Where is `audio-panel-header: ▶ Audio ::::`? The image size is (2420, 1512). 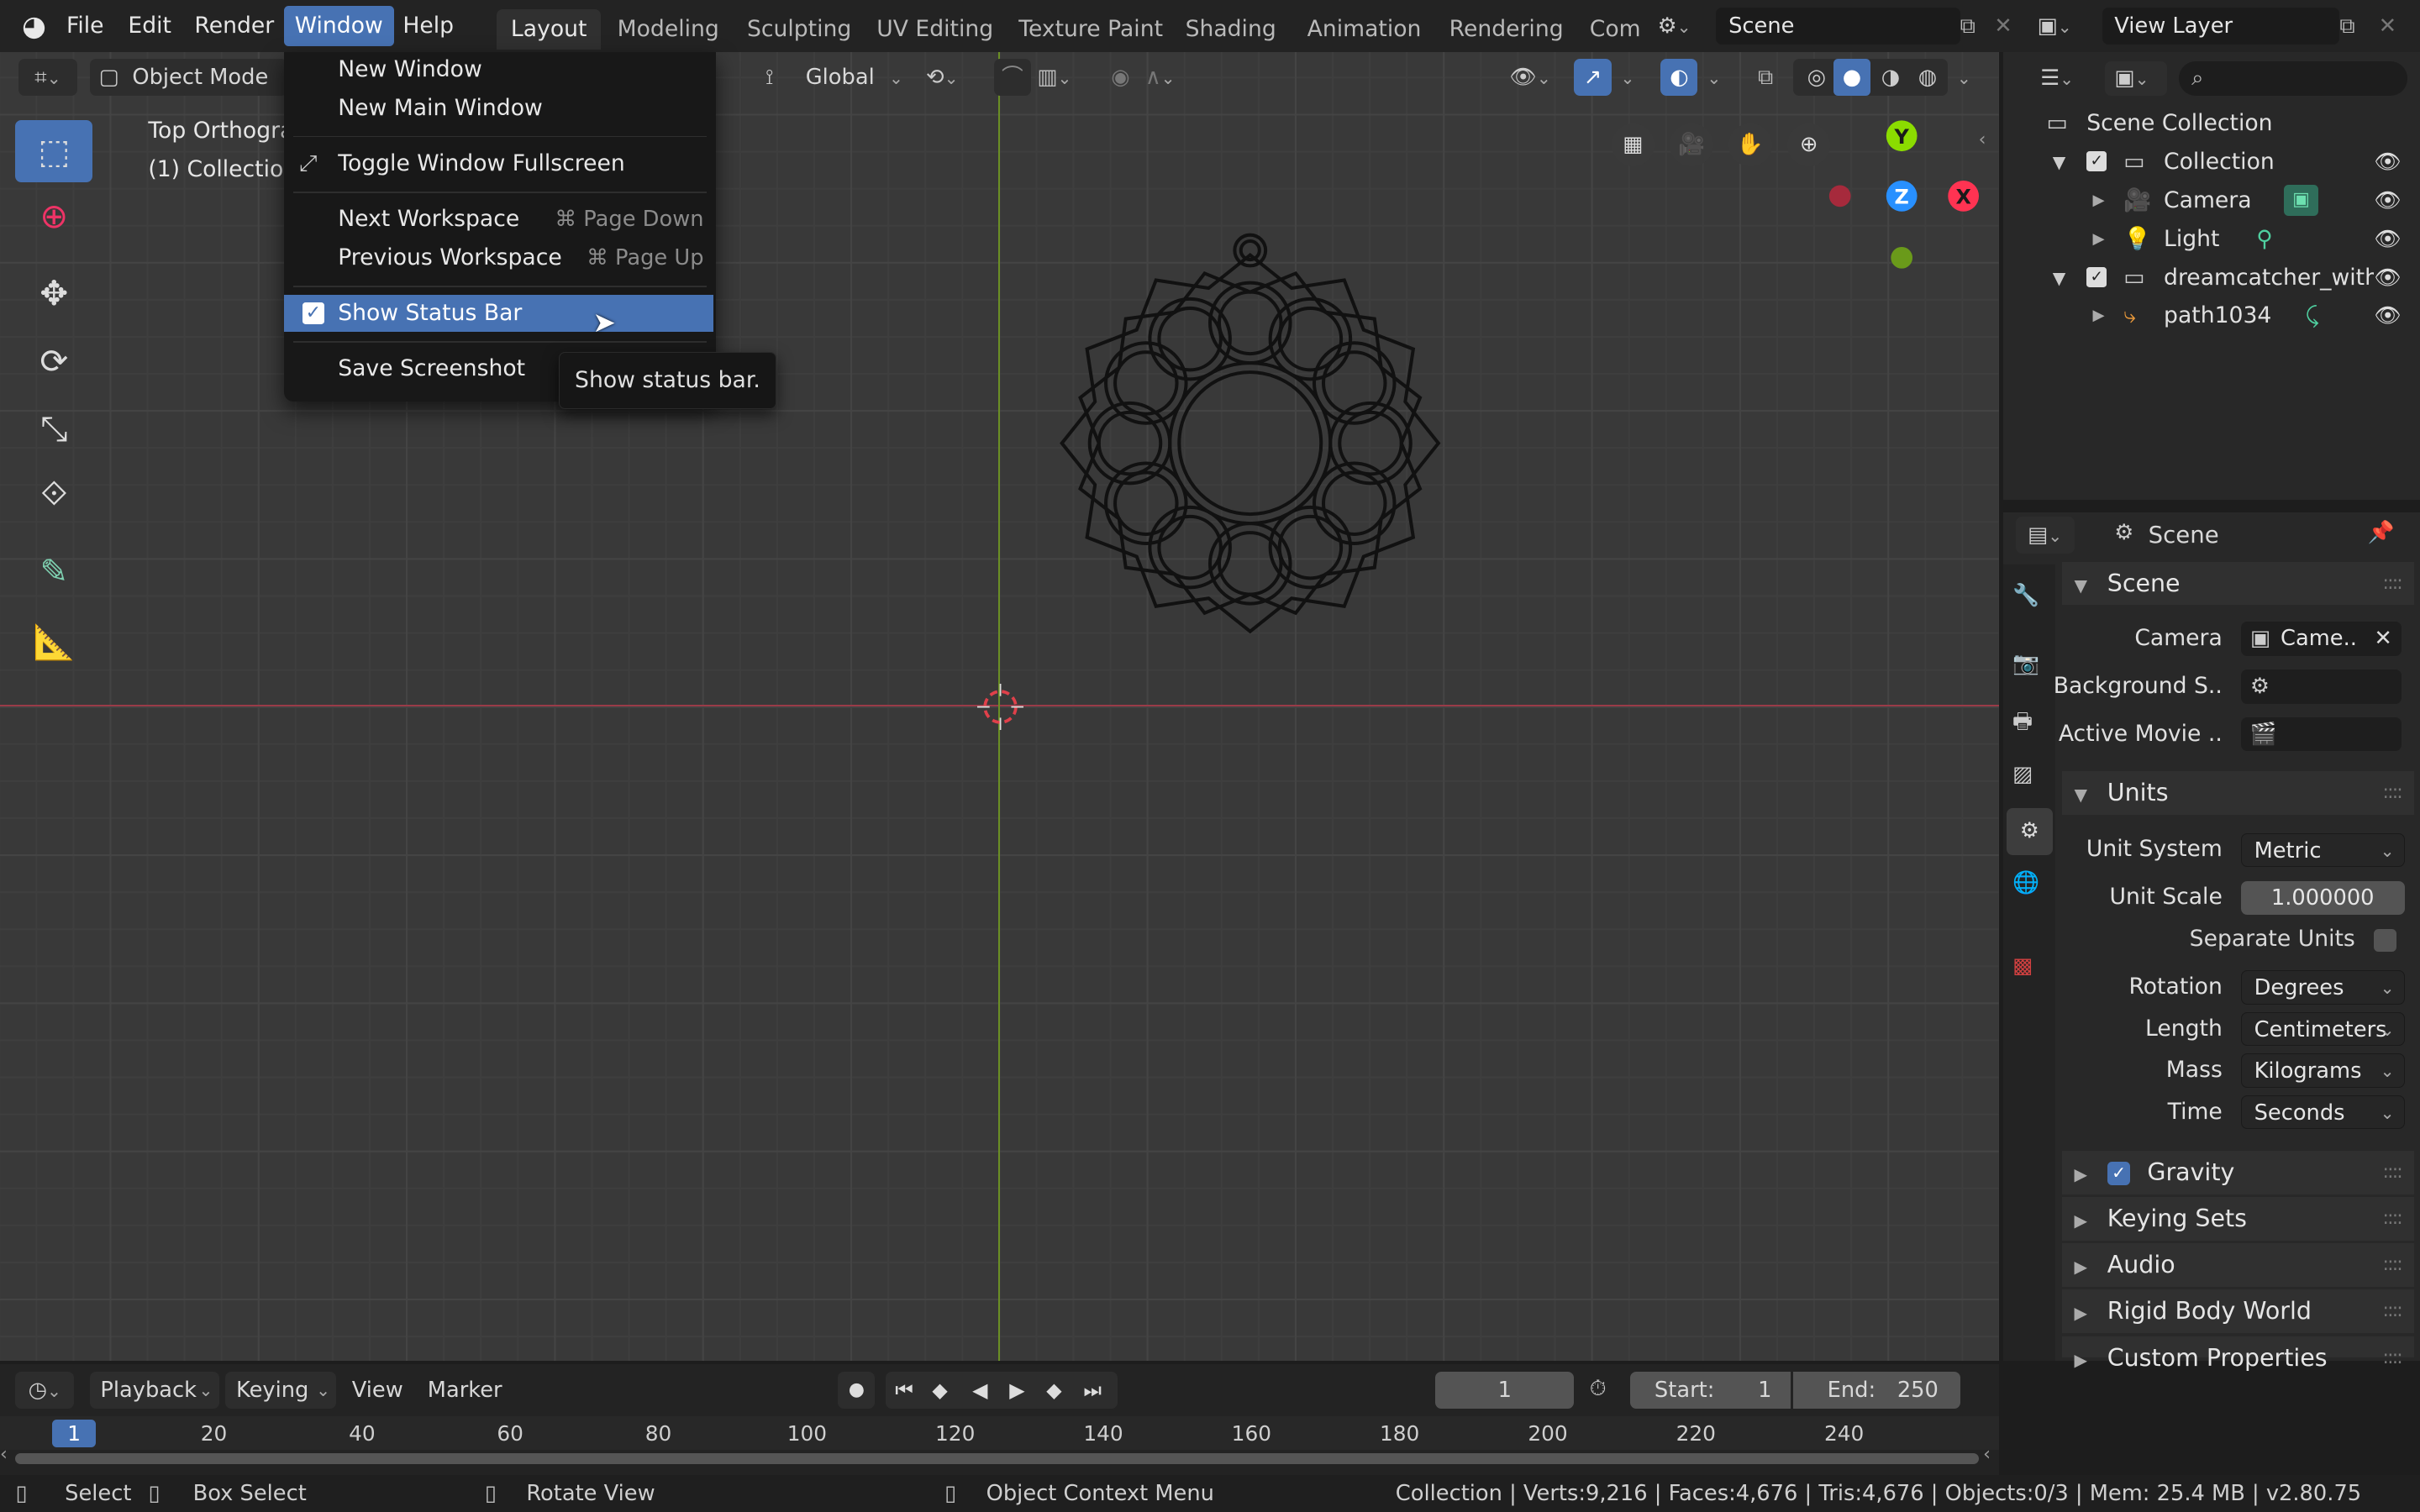
audio-panel-header: ▶ Audio :::: is located at coordinates (2237, 1265).